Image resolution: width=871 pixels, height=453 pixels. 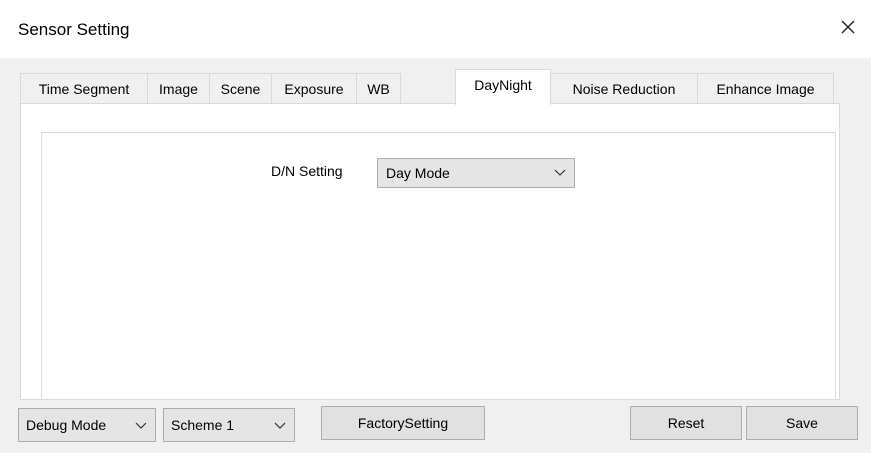 I want to click on tab-daynight: DayNight, so click(x=503, y=87).